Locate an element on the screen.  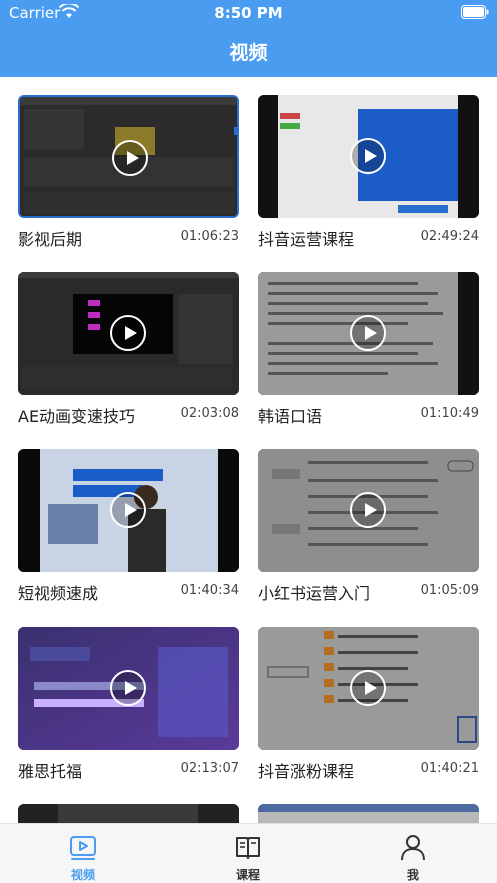
video-card: 小红书运营入门 01:05:09 is located at coordinates (368, 526).